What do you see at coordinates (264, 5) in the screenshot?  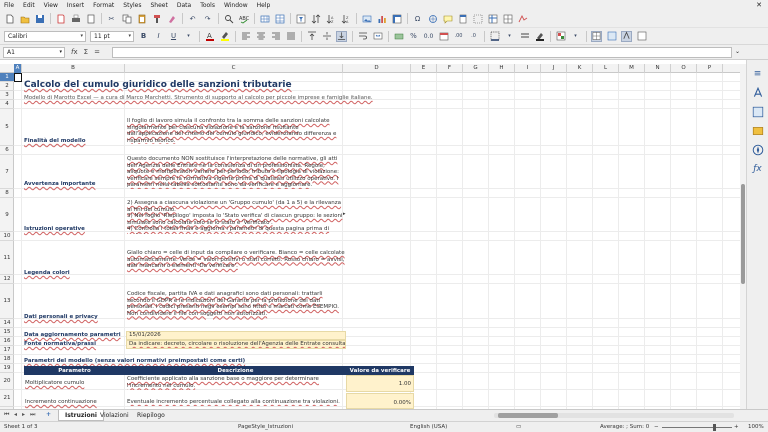 I see `menu-help: Help` at bounding box center [264, 5].